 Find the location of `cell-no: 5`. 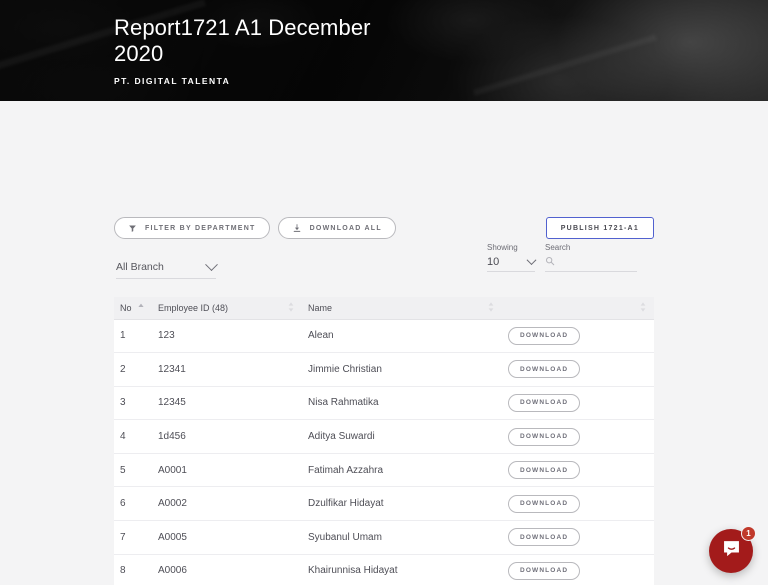

cell-no: 5 is located at coordinates (133, 470).